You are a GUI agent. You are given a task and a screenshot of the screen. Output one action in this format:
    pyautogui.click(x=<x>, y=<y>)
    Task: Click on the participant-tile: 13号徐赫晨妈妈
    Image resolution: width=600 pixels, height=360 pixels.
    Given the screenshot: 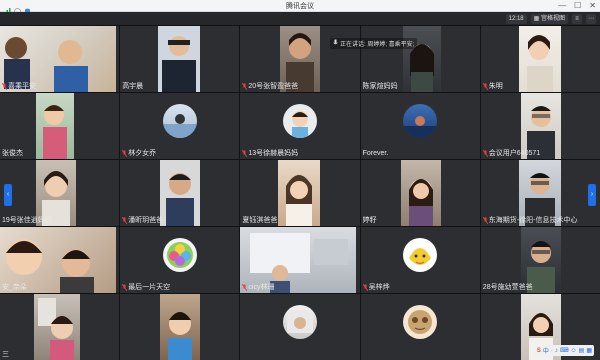 What is the action you would take?
    pyautogui.click(x=300, y=126)
    